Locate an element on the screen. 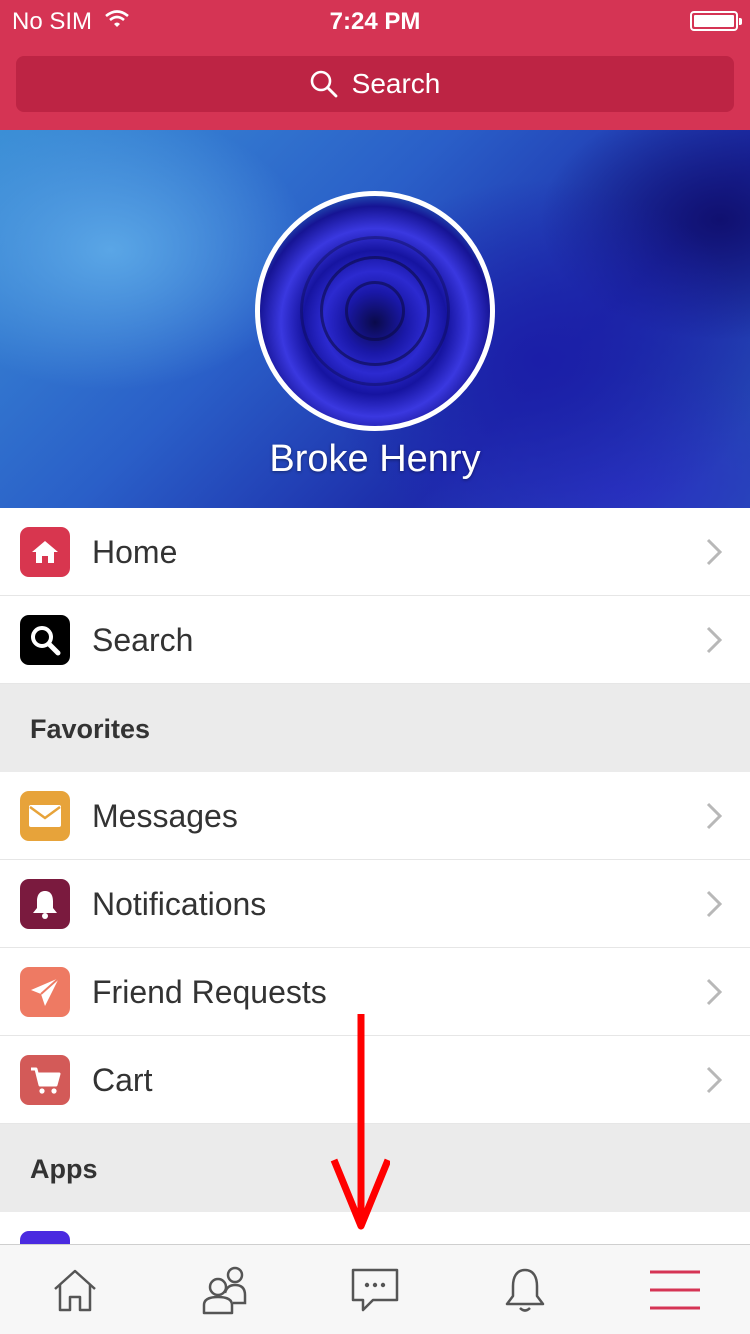 Image resolution: width=750 pixels, height=1334 pixels. paper-plane-icon is located at coordinates (45, 992).